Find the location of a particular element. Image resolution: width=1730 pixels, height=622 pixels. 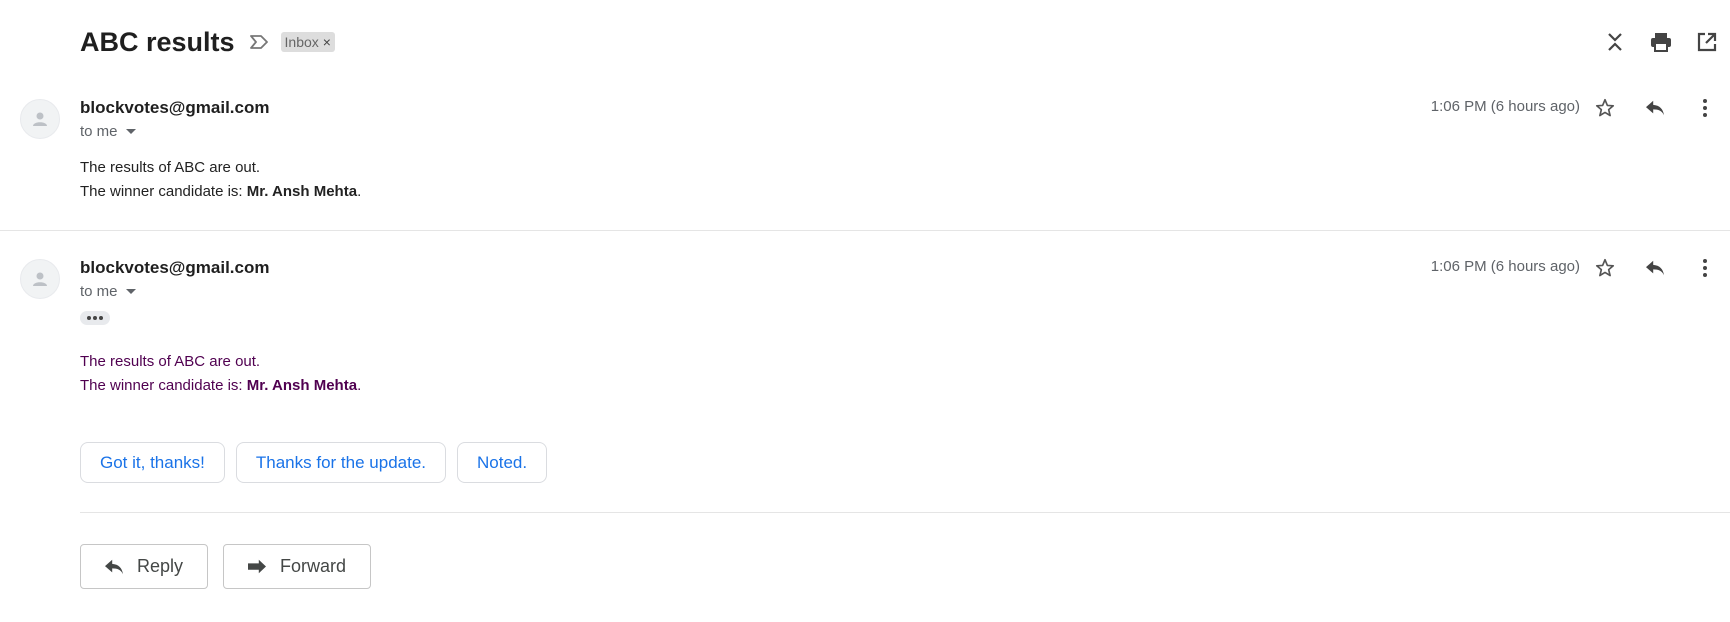

smart-reply-chip: Noted. is located at coordinates (502, 462).